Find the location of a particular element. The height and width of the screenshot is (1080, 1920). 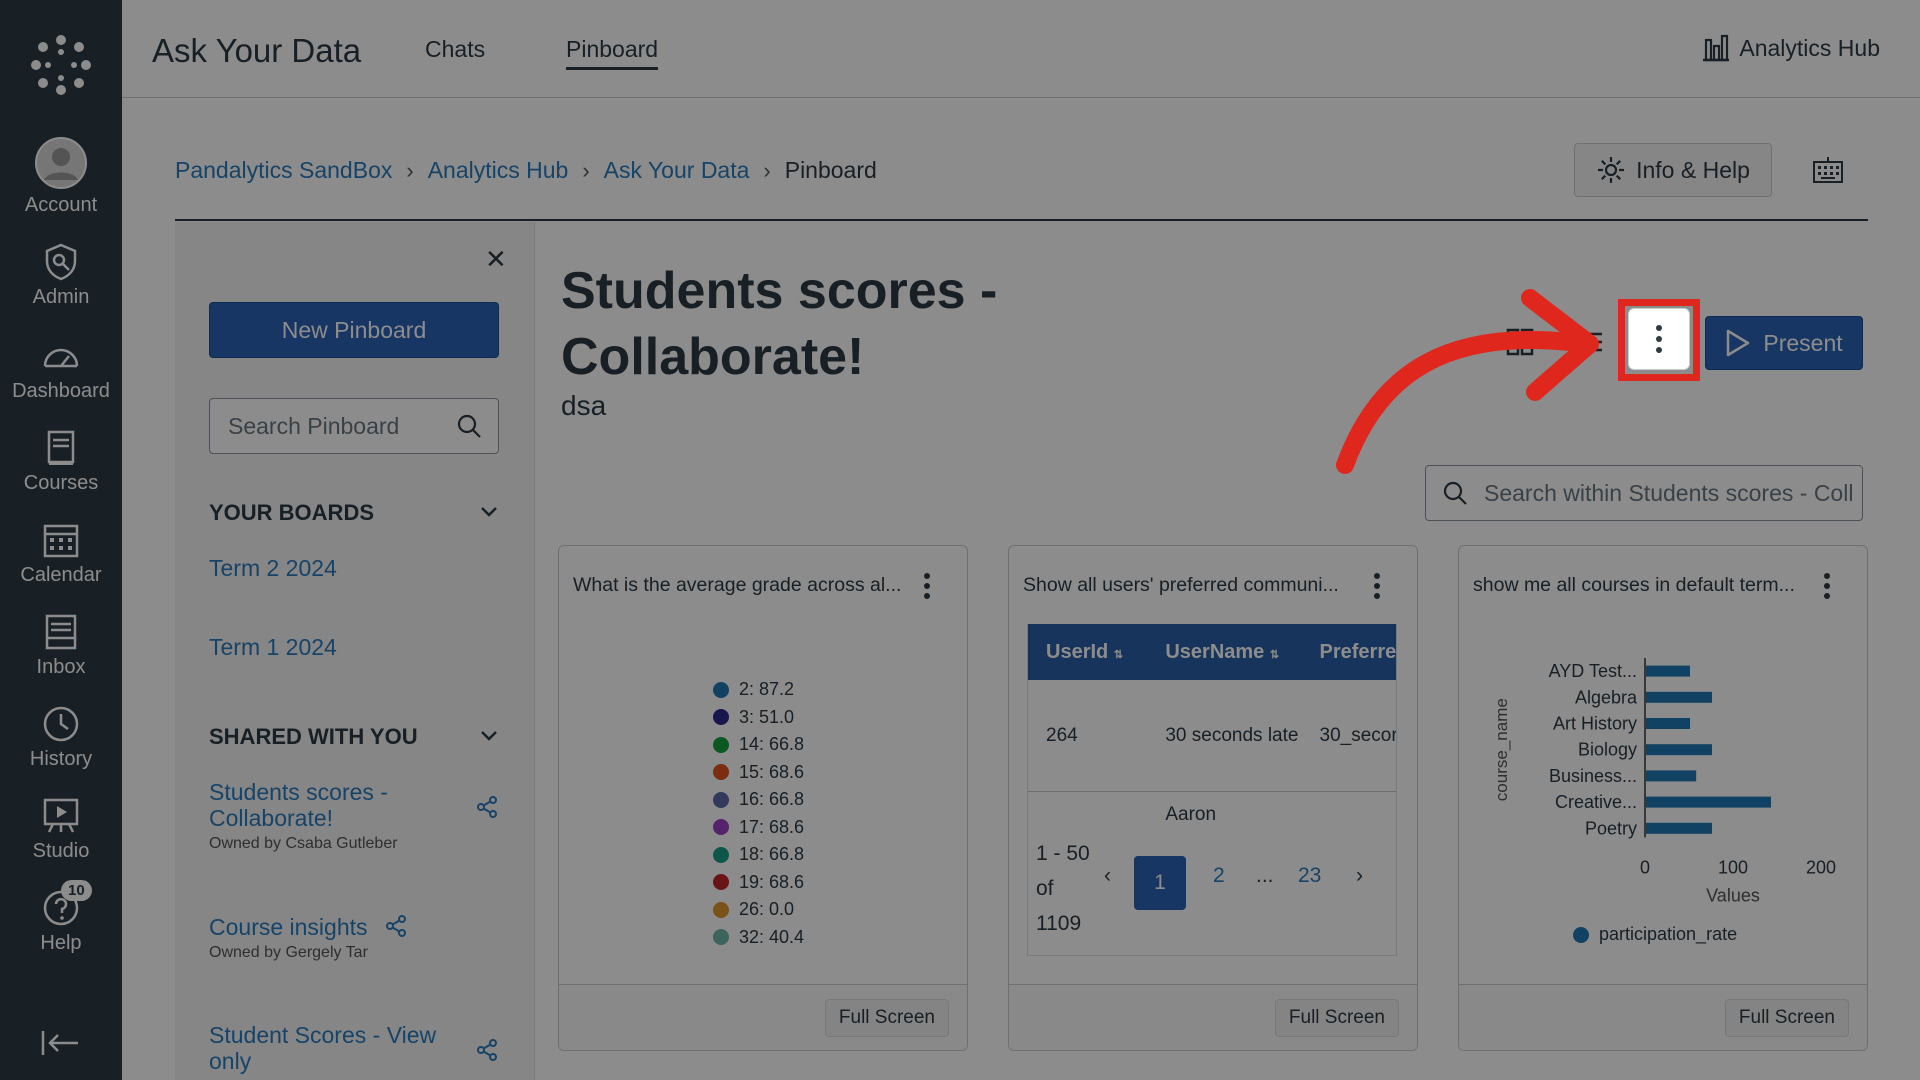

pointer-arrow-icon is located at coordinates (1467, 381).